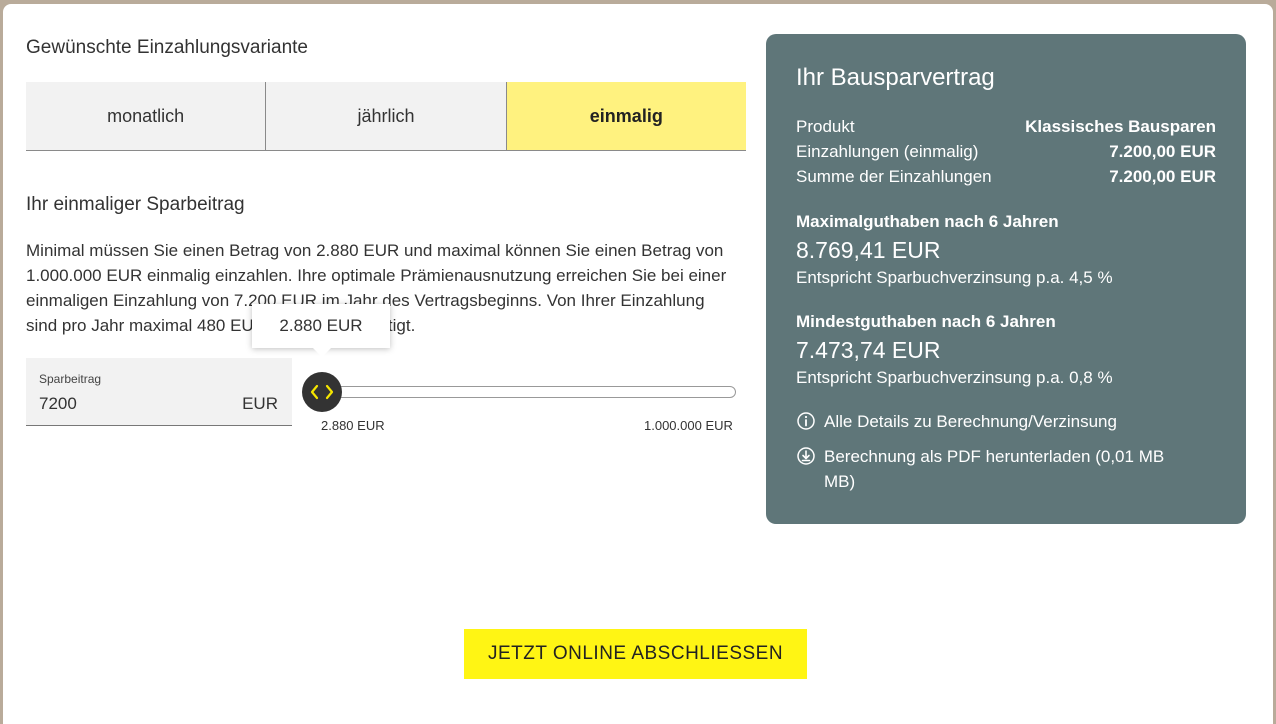  Describe the element at coordinates (635, 654) in the screenshot. I see `sign-up-online-button: JETZT ONLINE ABSCHLIESSEN` at that location.